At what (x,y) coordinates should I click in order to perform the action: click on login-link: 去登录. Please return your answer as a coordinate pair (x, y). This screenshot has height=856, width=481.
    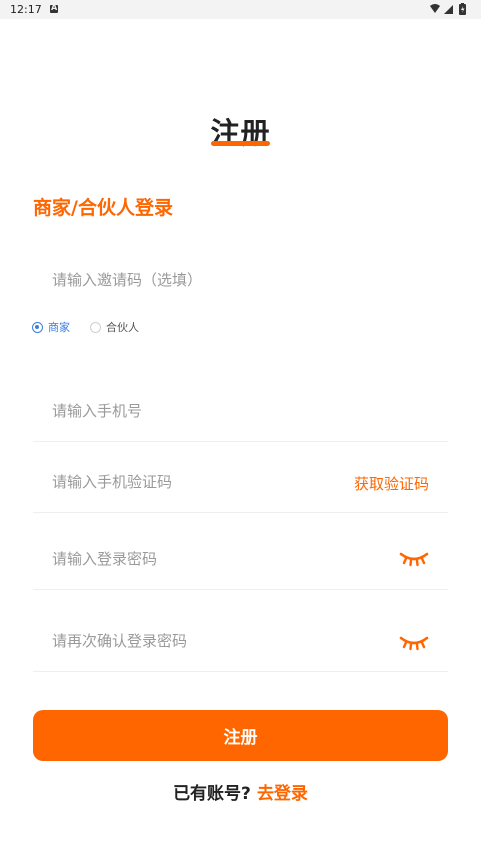
    Looking at the image, I should click on (282, 794).